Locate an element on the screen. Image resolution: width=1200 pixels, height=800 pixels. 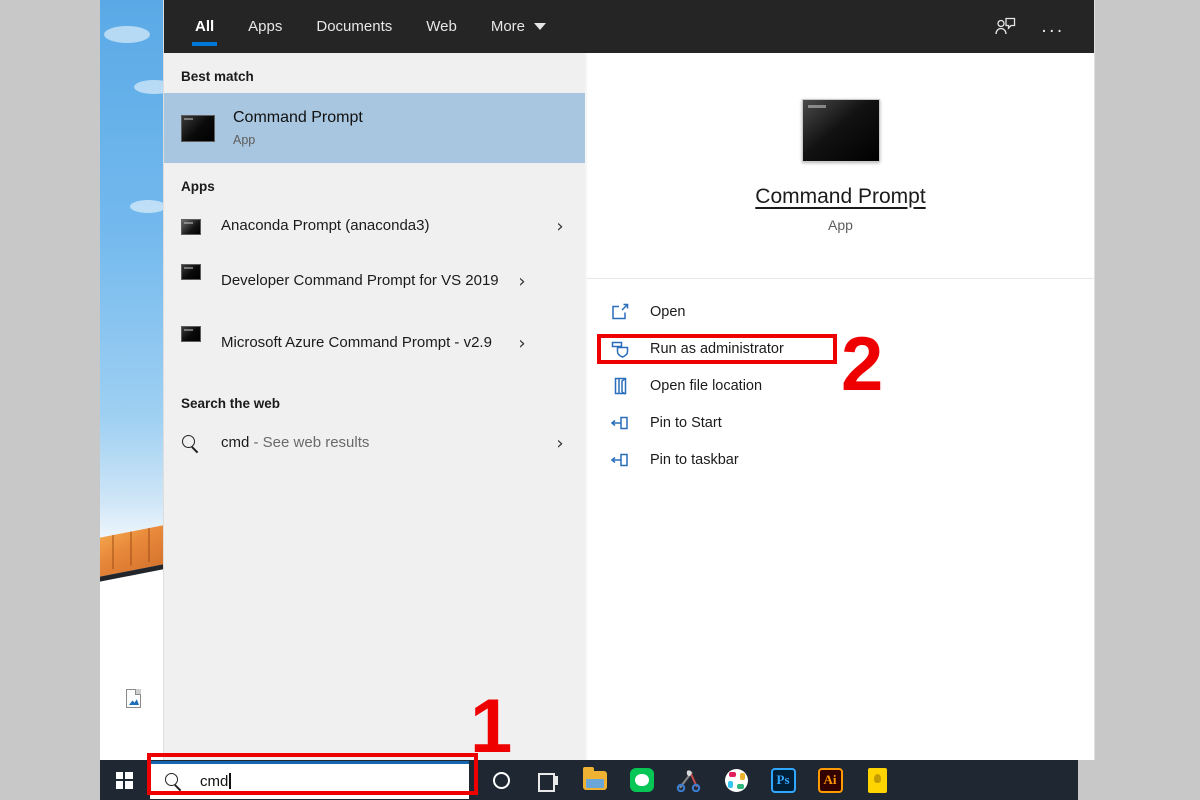
action-label: Run as administrator is located at coordinates (717, 348).